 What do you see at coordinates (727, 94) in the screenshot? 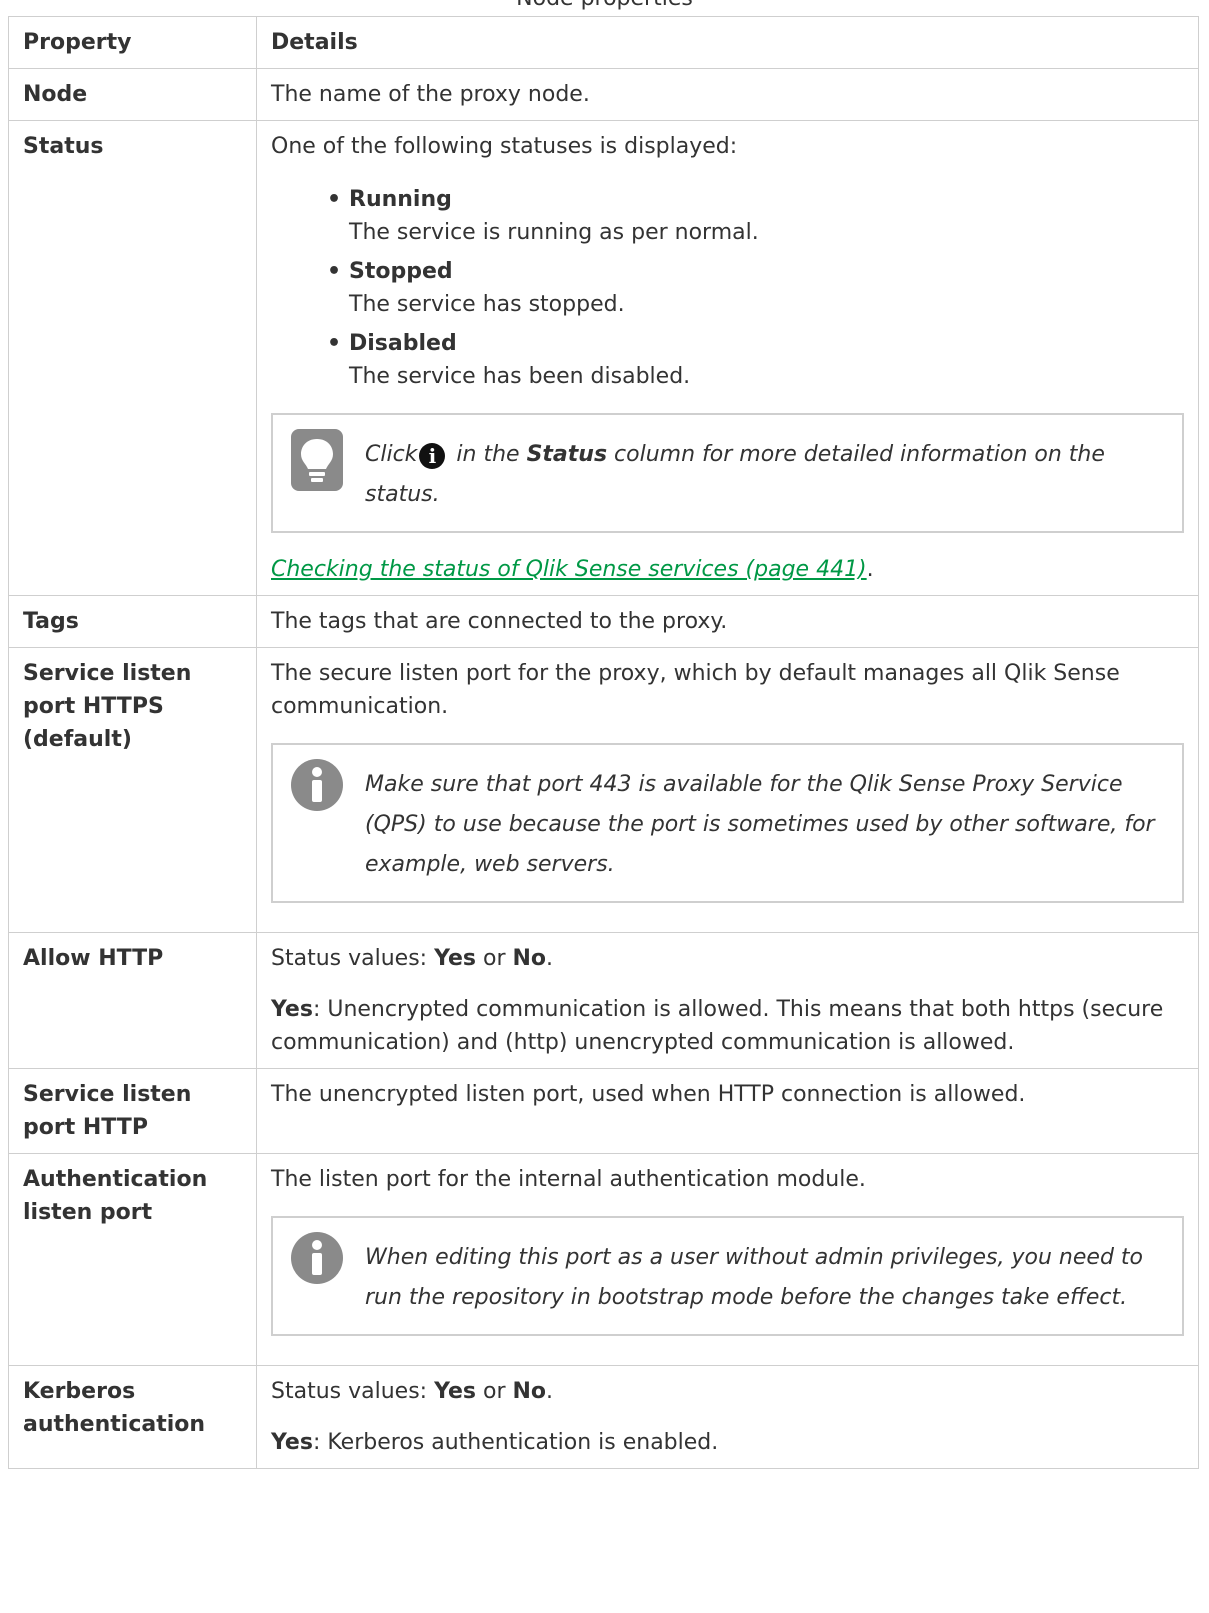
I see `details-node: The name of the proxy node.` at bounding box center [727, 94].